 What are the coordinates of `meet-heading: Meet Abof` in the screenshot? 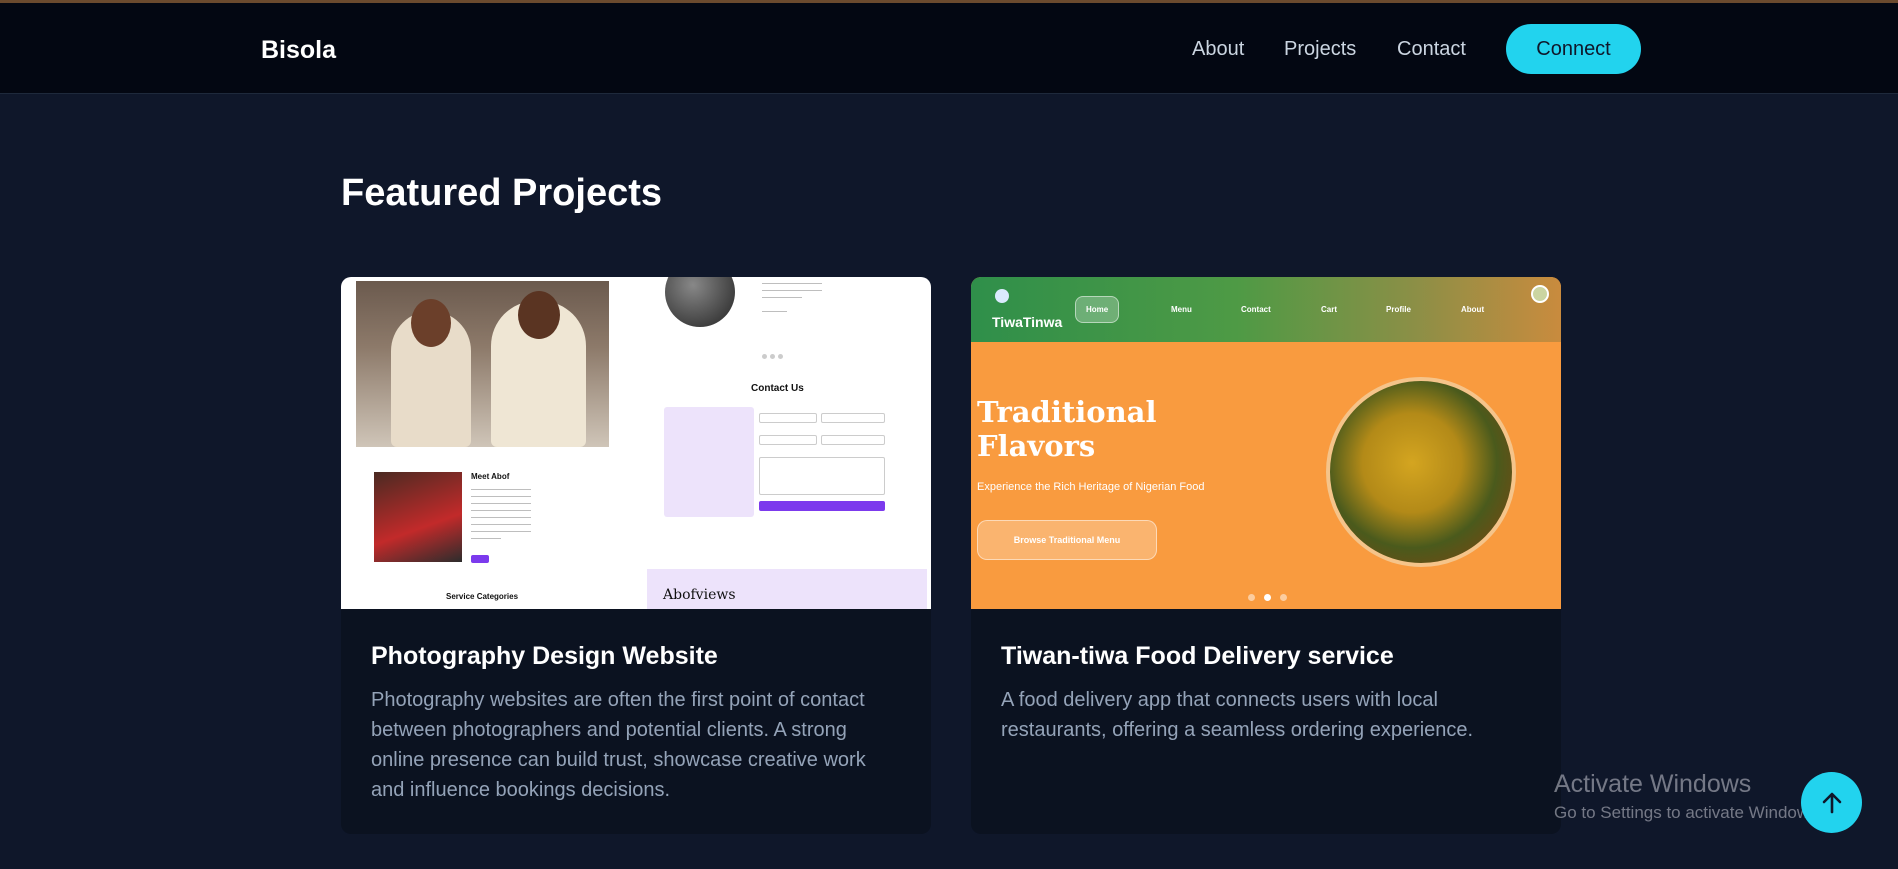 It's located at (490, 476).